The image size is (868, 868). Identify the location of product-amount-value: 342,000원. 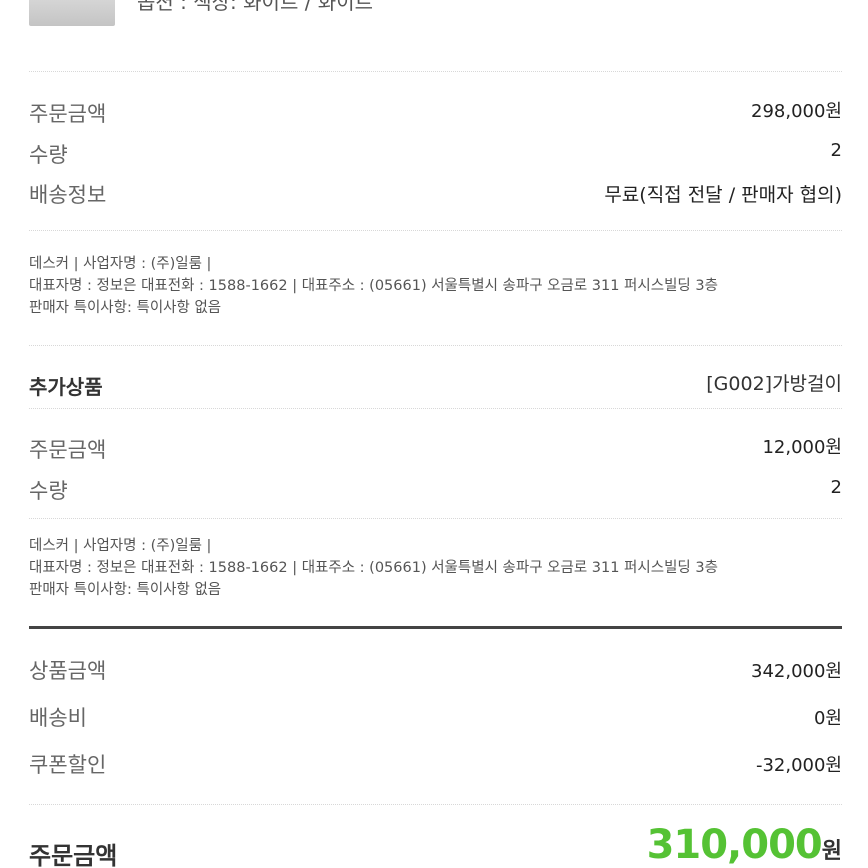
(796, 671).